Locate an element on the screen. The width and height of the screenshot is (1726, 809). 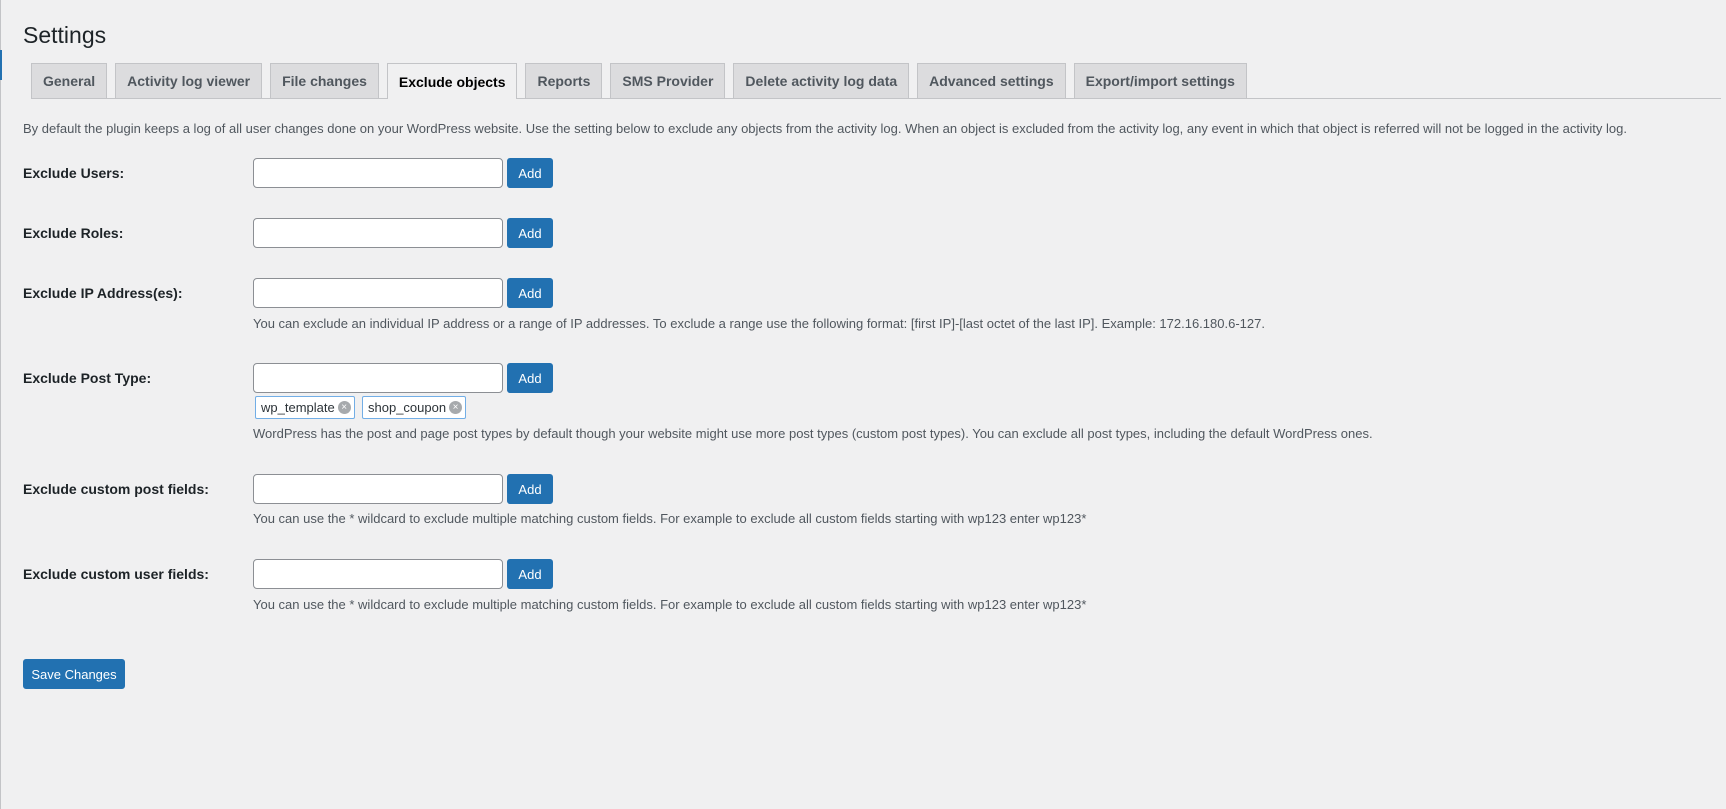
tab-delete-activity-log-data: Delete activity log data is located at coordinates (821, 80).